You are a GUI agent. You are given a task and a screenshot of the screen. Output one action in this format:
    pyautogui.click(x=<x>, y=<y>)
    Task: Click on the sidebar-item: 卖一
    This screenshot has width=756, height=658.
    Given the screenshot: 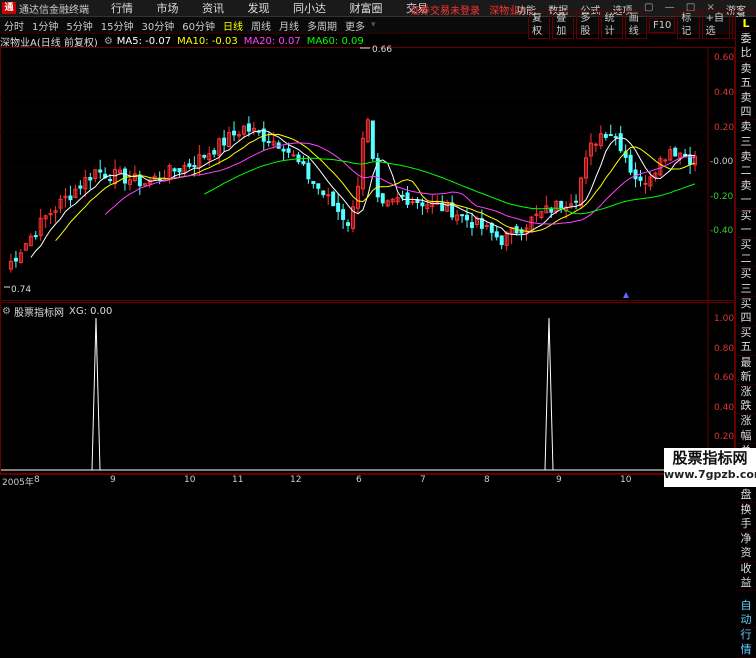 What is the action you would take?
    pyautogui.click(x=746, y=194)
    